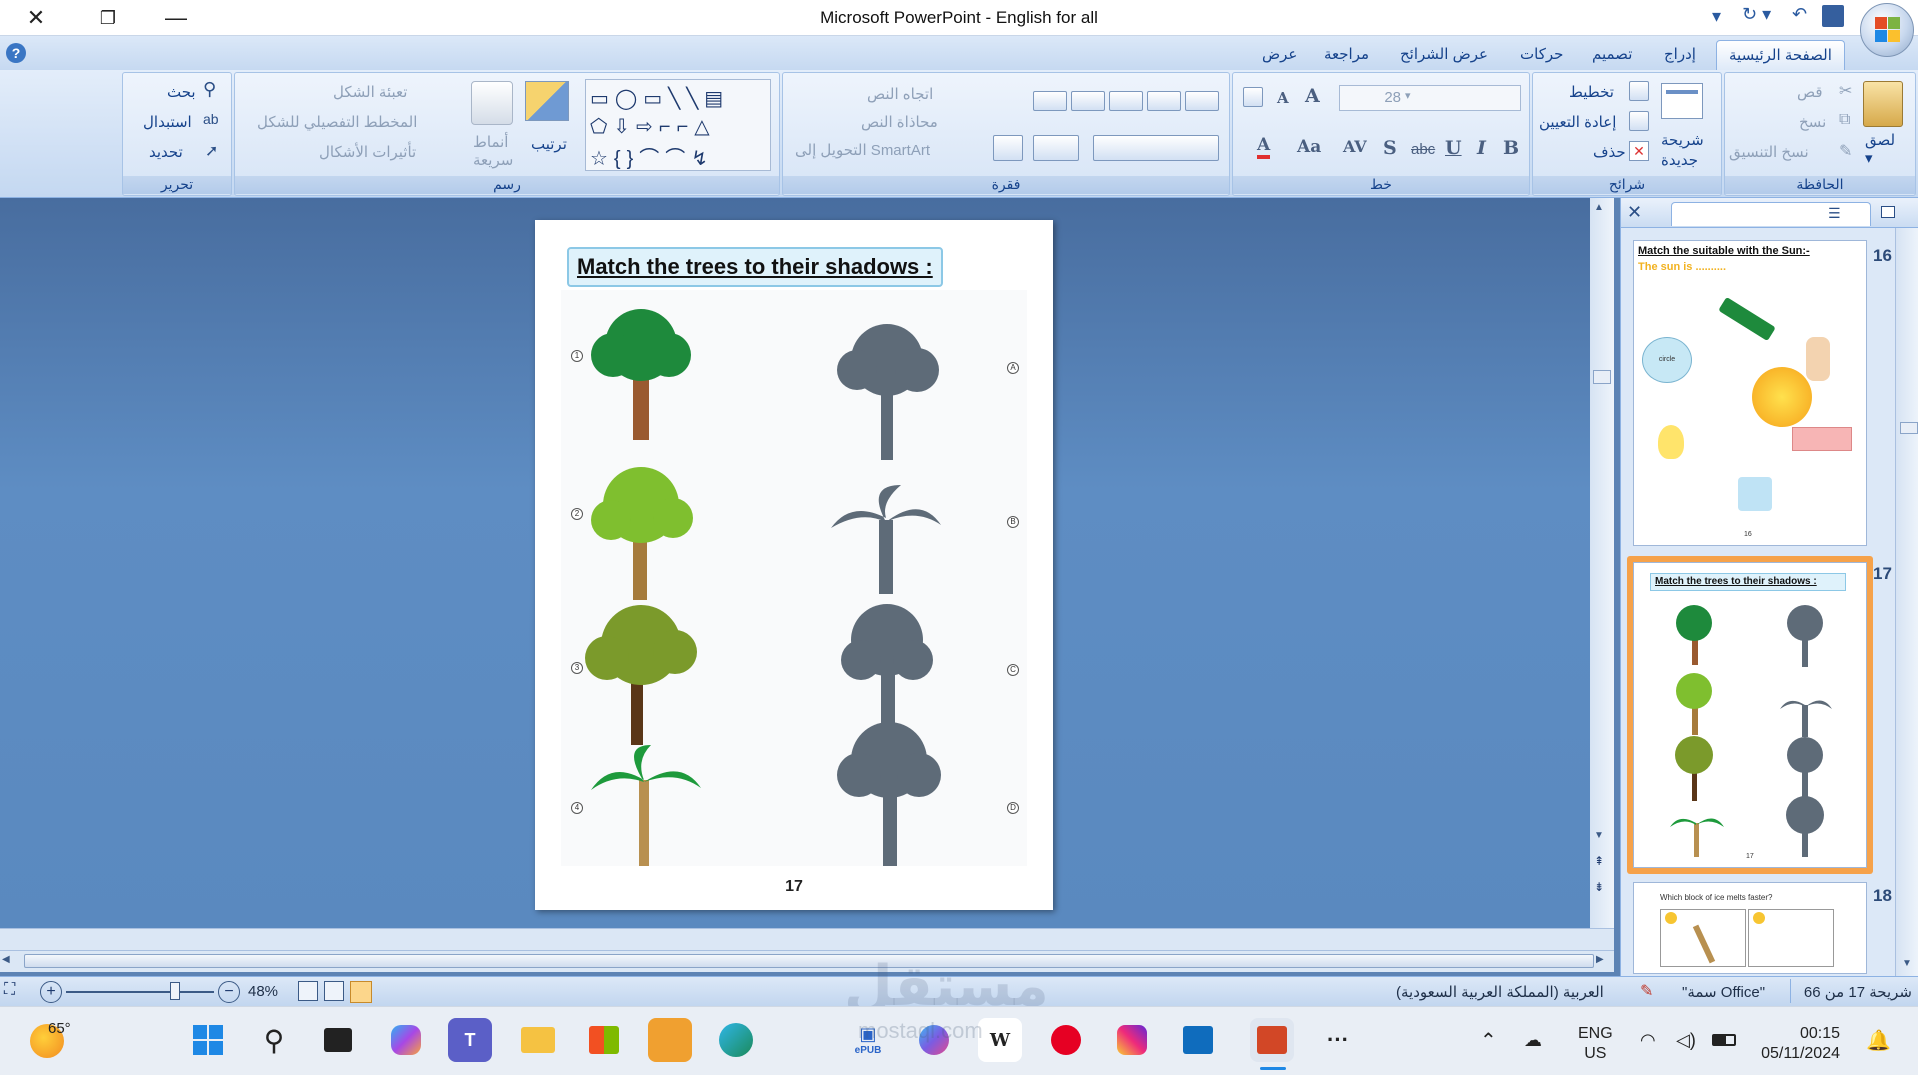 The width and height of the screenshot is (1918, 1075). Describe the element at coordinates (406, 1040) in the screenshot. I see `copilot-icon` at that location.